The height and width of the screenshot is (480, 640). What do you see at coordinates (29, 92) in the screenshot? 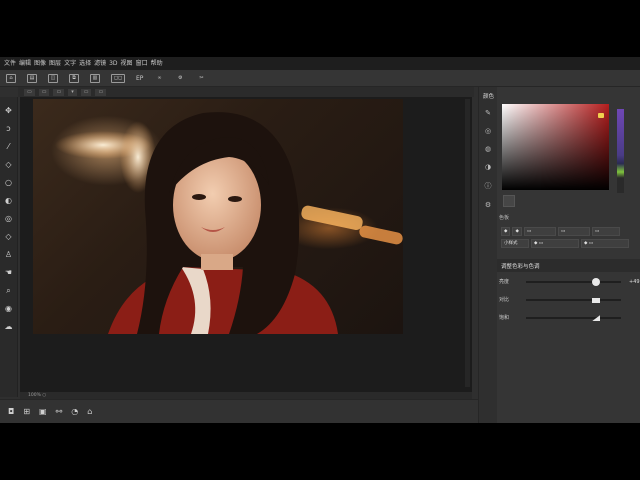
I see `option-1: ▭` at bounding box center [29, 92].